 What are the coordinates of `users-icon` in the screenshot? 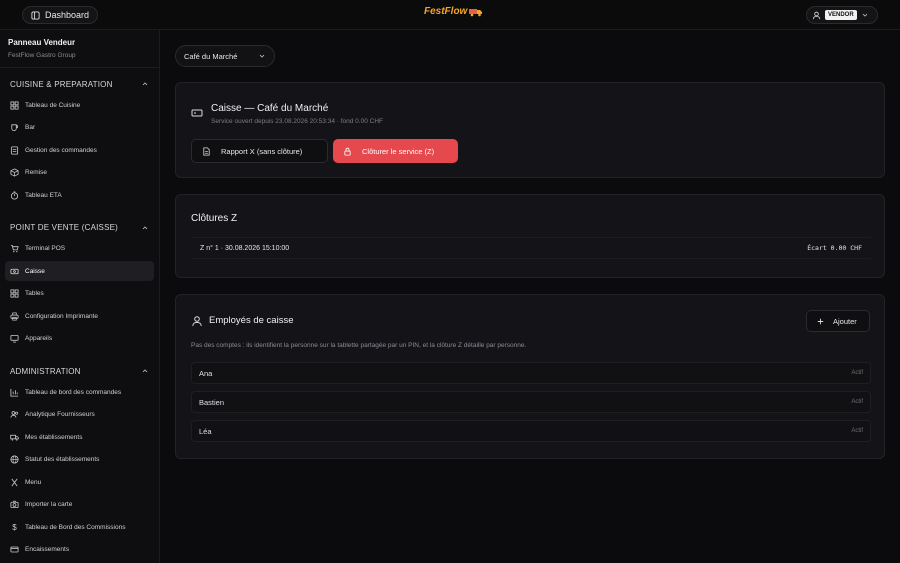 It's located at (14, 414).